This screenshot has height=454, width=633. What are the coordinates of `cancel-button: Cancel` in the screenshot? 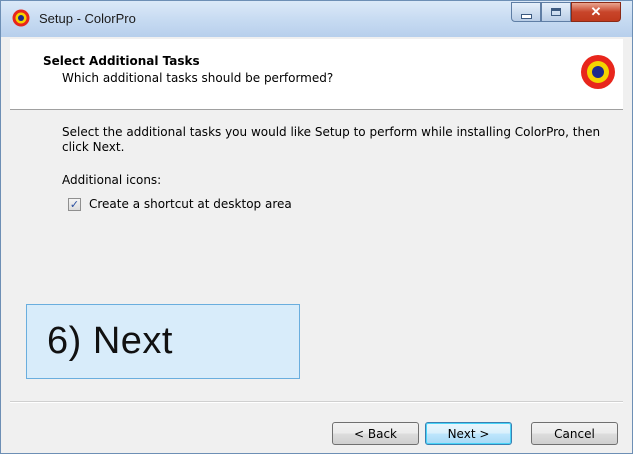 It's located at (574, 433).